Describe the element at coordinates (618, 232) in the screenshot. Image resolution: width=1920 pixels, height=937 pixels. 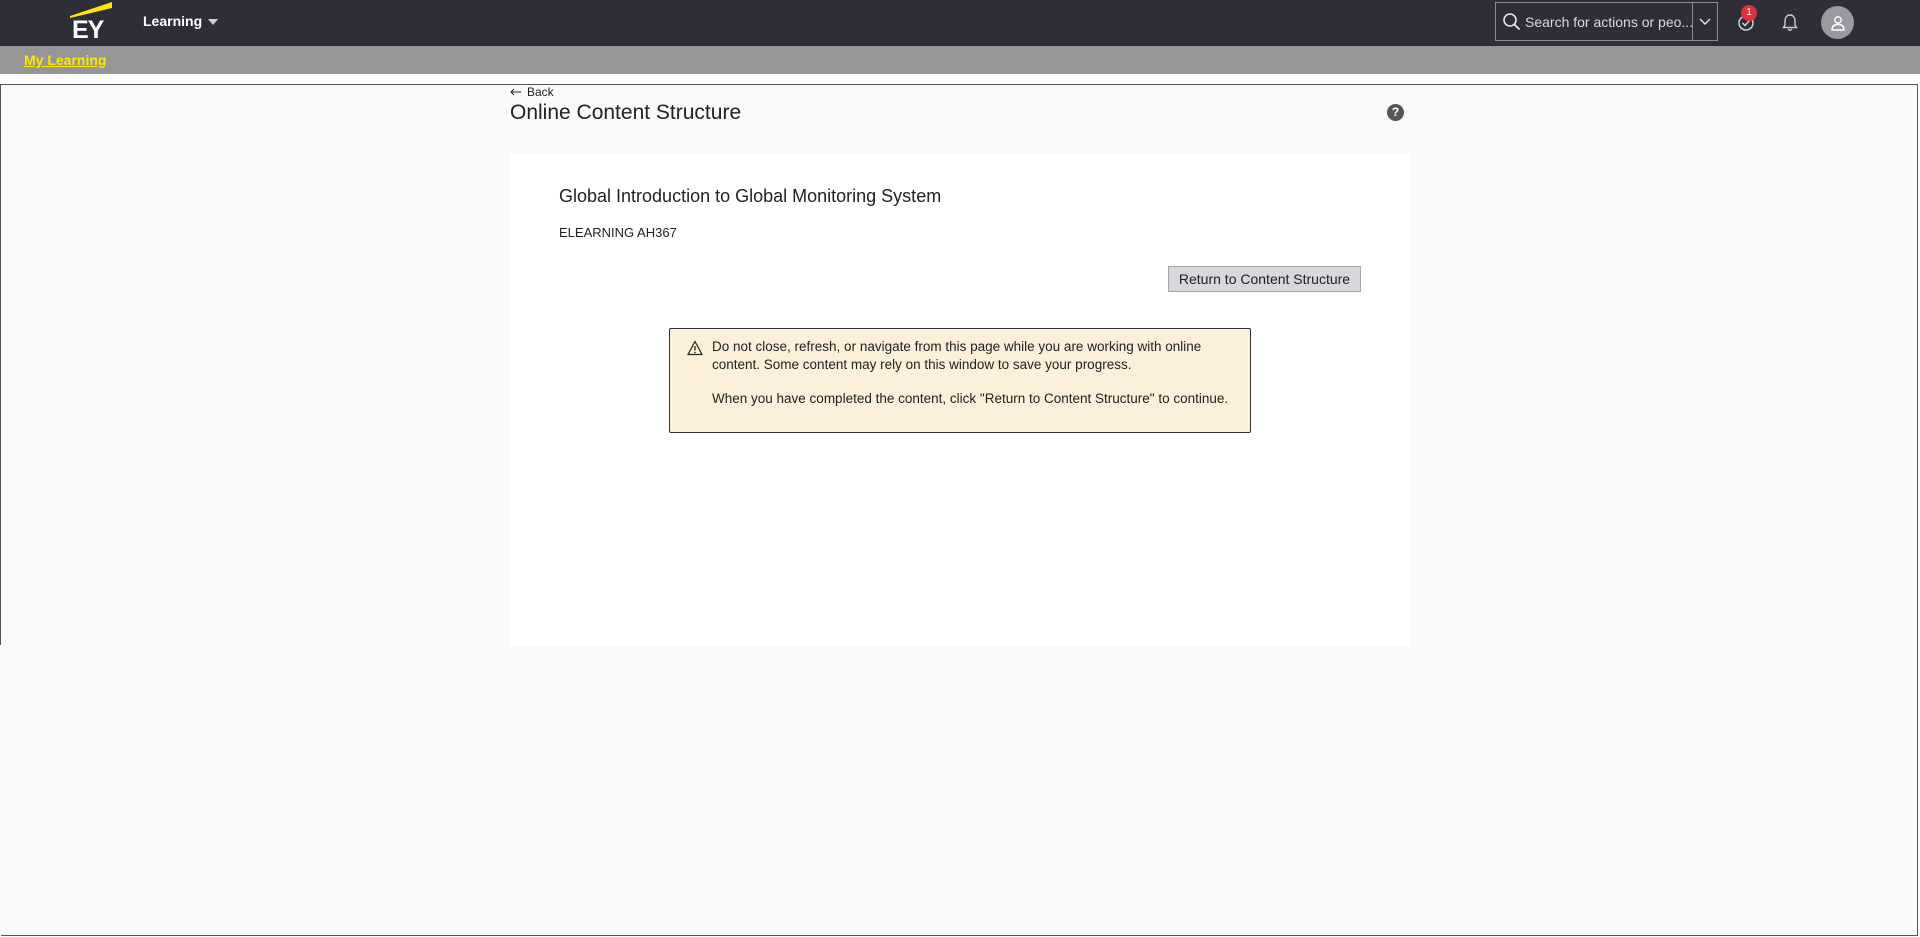
I see `course-code: ELEARNING AH367` at that location.